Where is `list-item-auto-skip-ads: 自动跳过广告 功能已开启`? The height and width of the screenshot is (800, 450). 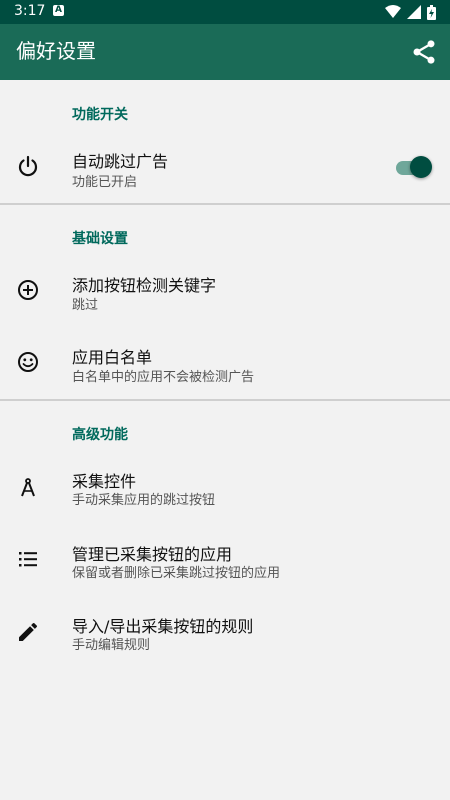
list-item-auto-skip-ads: 自动跳过广告 功能已开启 is located at coordinates (225, 168).